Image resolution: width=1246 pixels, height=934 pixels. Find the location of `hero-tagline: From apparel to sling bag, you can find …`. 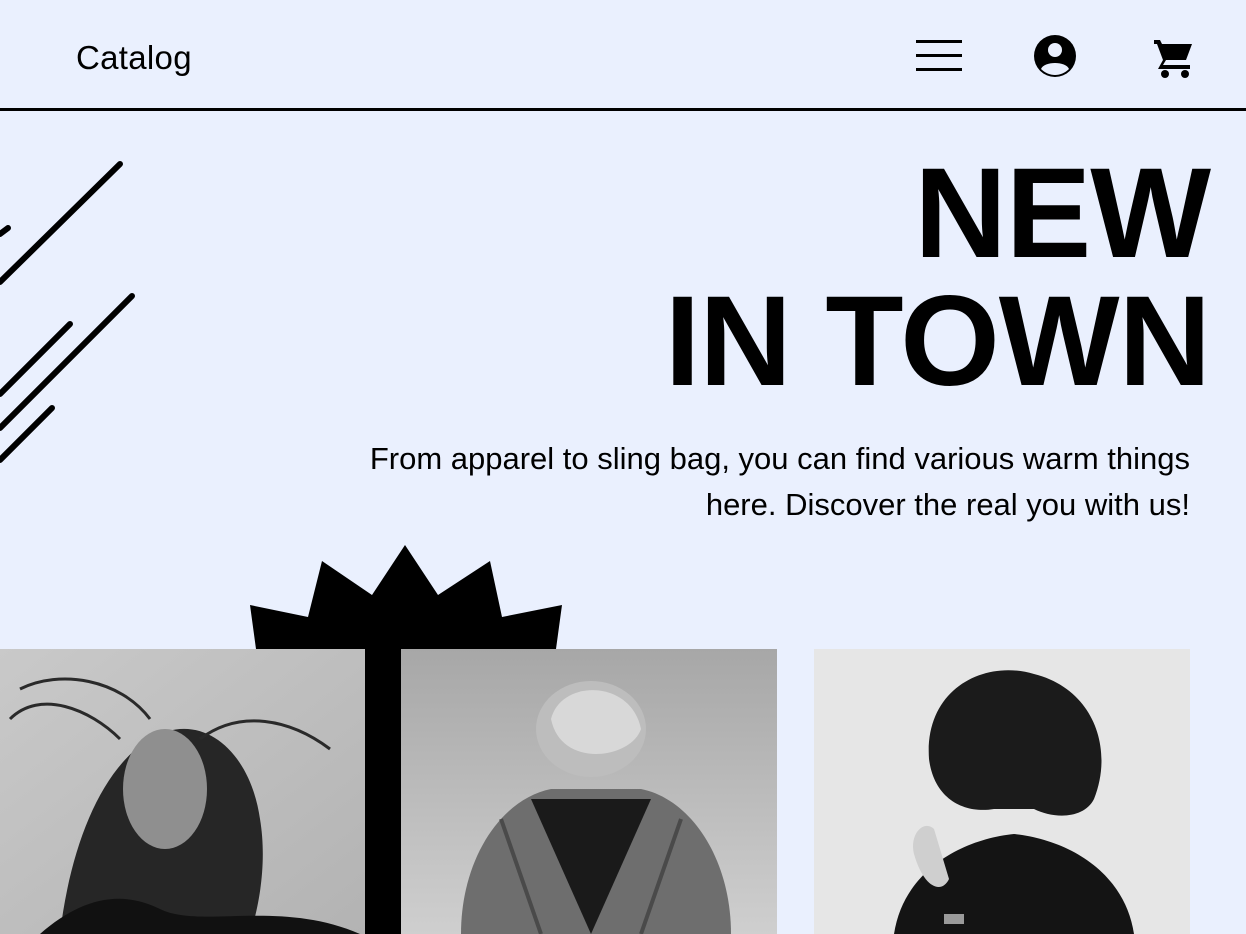

hero-tagline: From apparel to sling bag, you can find … is located at coordinates (779, 481).